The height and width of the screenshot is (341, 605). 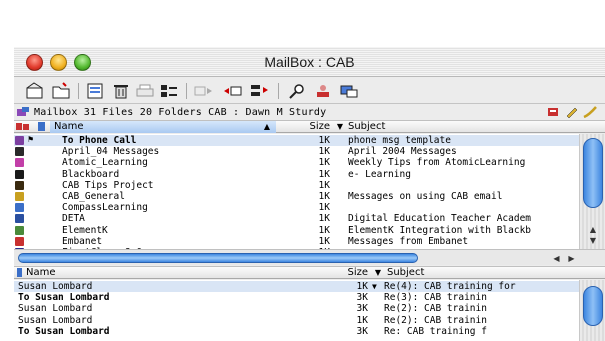 I want to click on window-title: MailBox : CAB, so click(x=309, y=62).